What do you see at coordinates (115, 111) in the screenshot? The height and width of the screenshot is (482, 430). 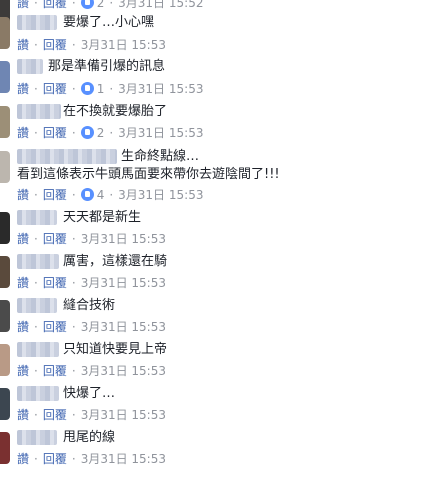 I see `comment-text: 在不換就要爆胎了` at bounding box center [115, 111].